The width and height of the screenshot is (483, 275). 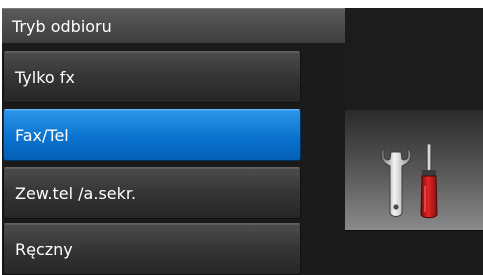 What do you see at coordinates (152, 249) in the screenshot?
I see `menu-item-reczny: Ręczny` at bounding box center [152, 249].